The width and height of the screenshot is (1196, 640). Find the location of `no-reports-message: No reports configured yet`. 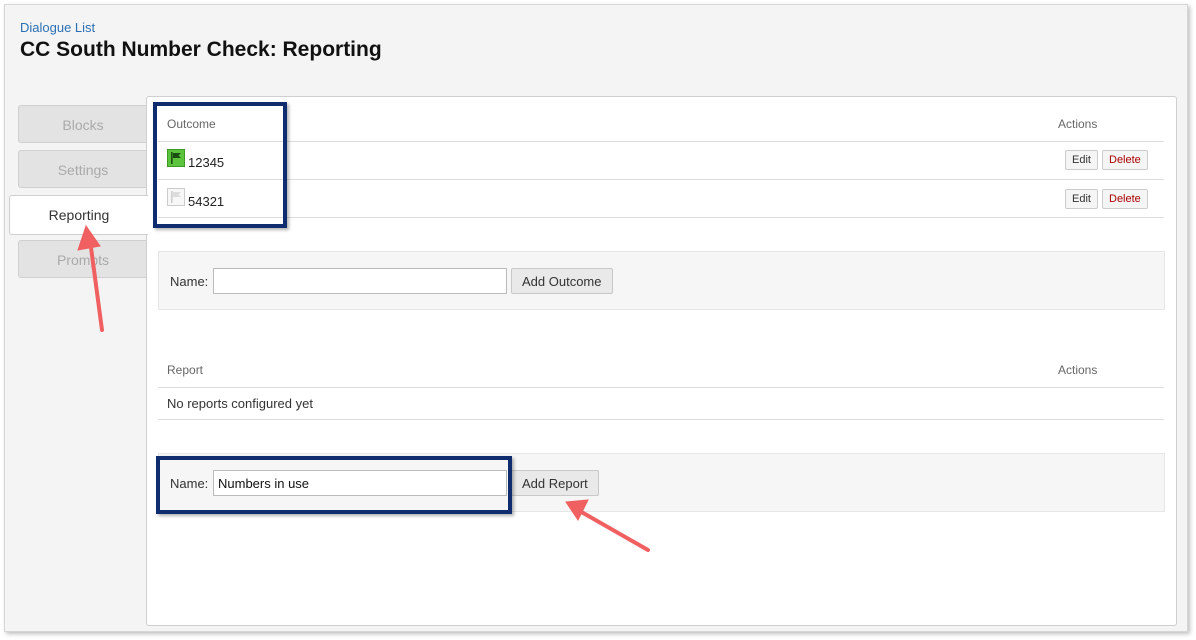

no-reports-message: No reports configured yet is located at coordinates (240, 403).